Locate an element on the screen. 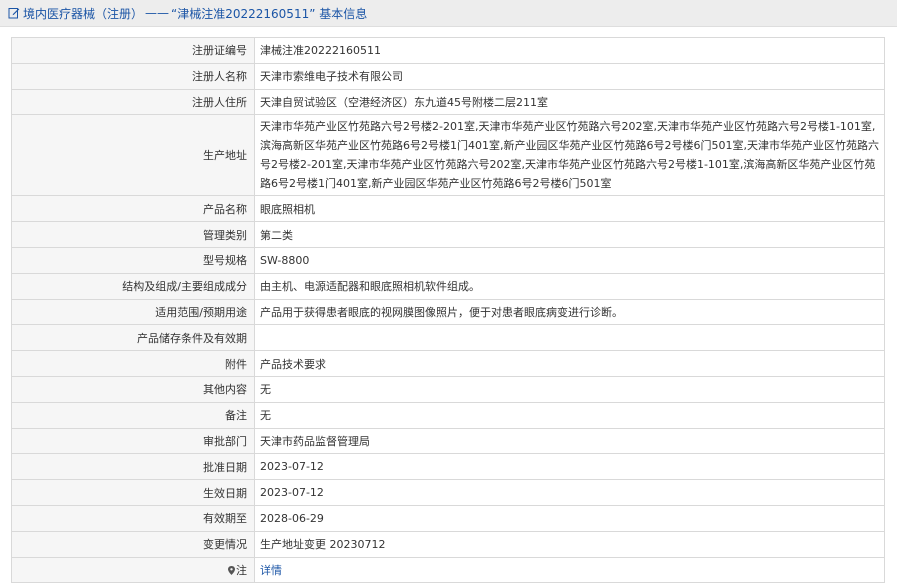 The height and width of the screenshot is (585, 897). row-value: 天津市药品监督管理局 is located at coordinates (569, 441).